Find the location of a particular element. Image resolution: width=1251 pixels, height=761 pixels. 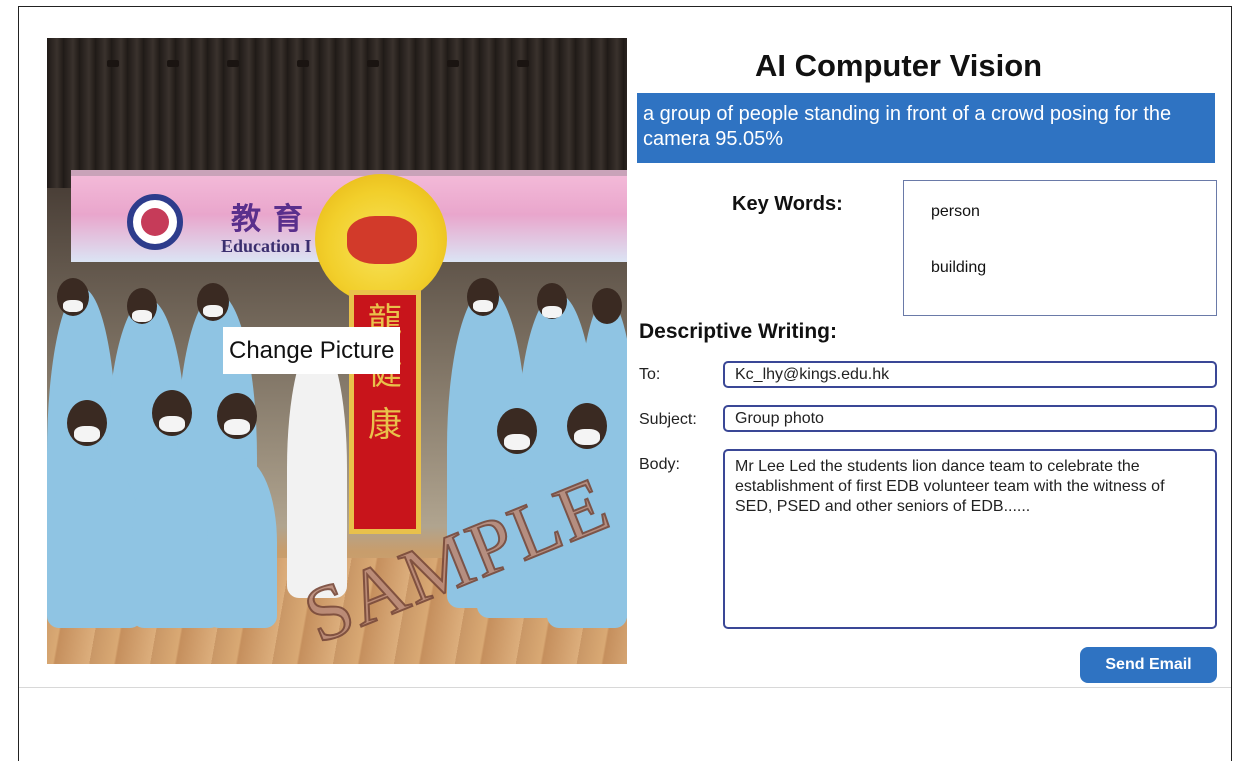

change-picture-button: Change Picture is located at coordinates (312, 350).